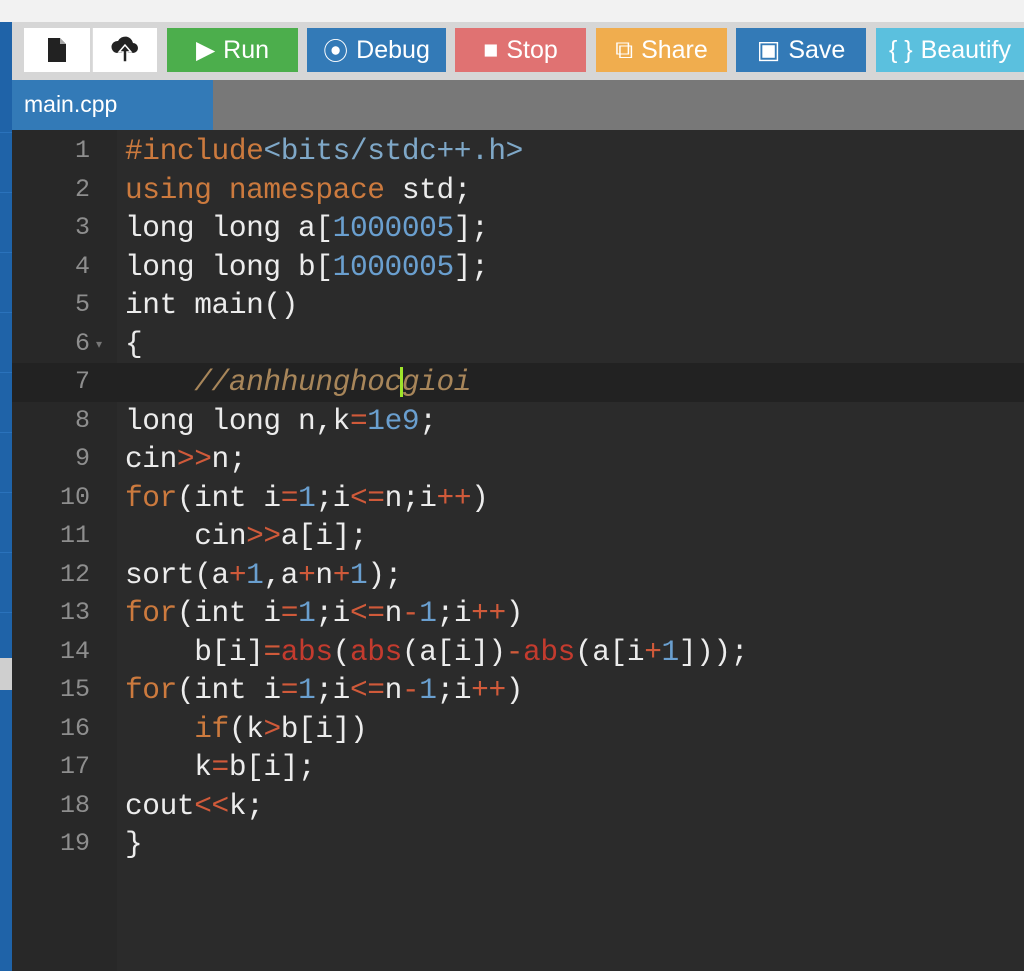 The image size is (1024, 971). I want to click on code-token: n;, so click(229, 459).